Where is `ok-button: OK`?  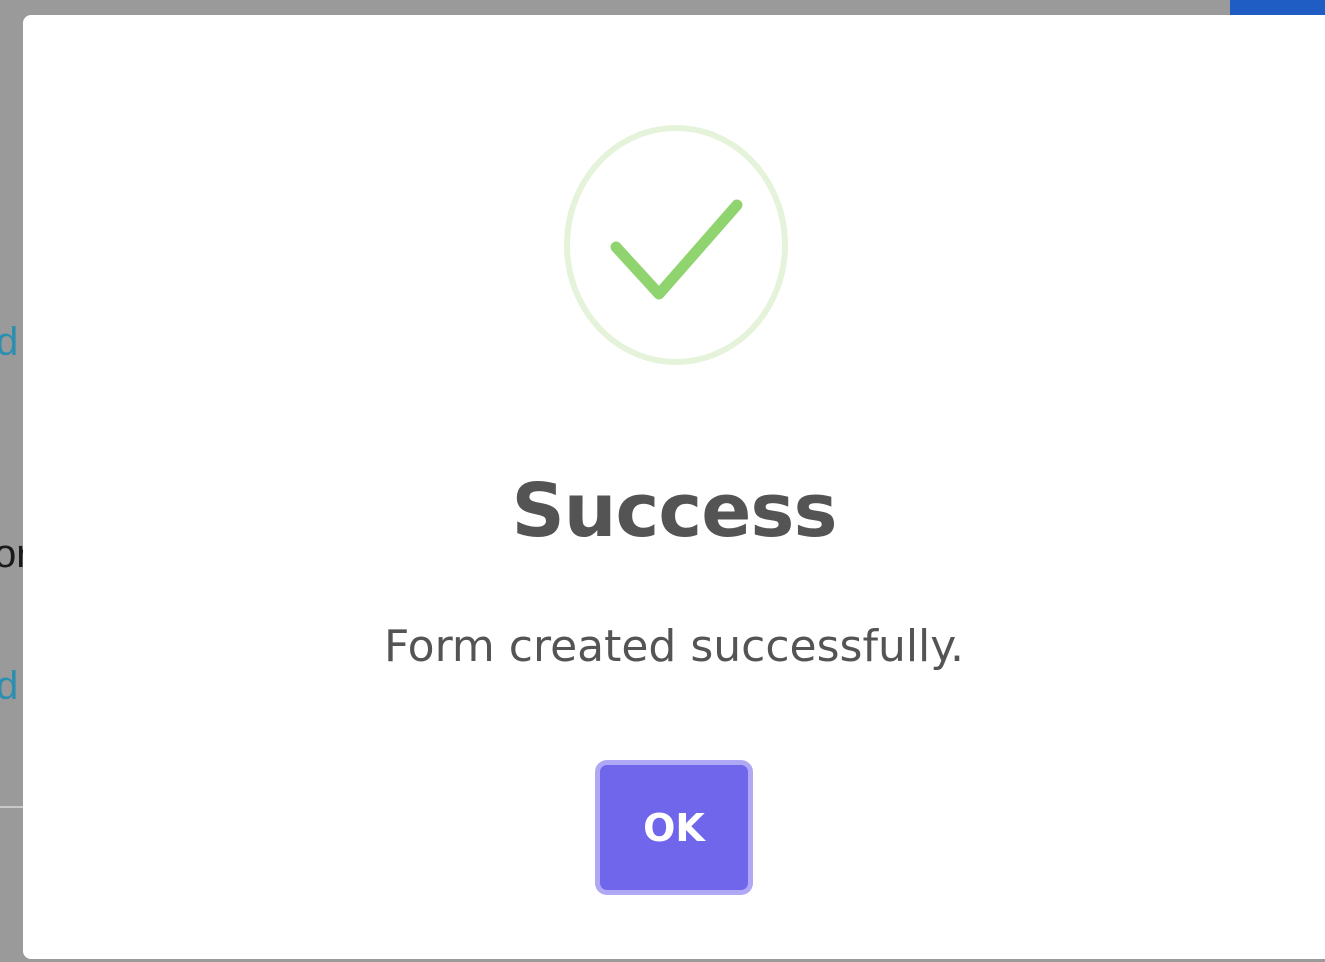
ok-button: OK is located at coordinates (674, 827).